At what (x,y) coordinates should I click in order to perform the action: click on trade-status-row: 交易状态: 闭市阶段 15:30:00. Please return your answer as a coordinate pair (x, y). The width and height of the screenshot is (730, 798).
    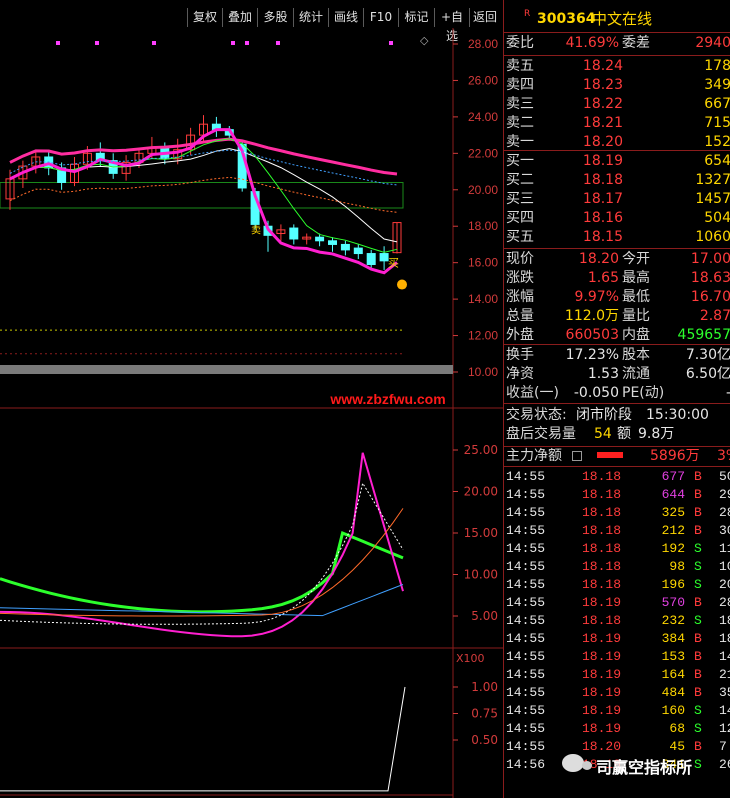
    Looking at the image, I should click on (617, 415).